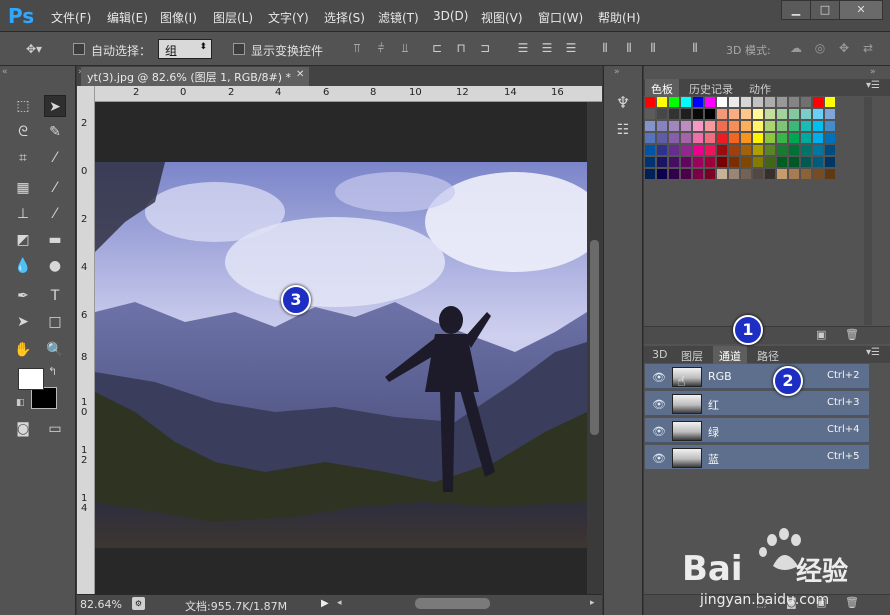 The image size is (890, 615). I want to click on clone-stamp-tool-icon: ⊥, so click(23, 214).